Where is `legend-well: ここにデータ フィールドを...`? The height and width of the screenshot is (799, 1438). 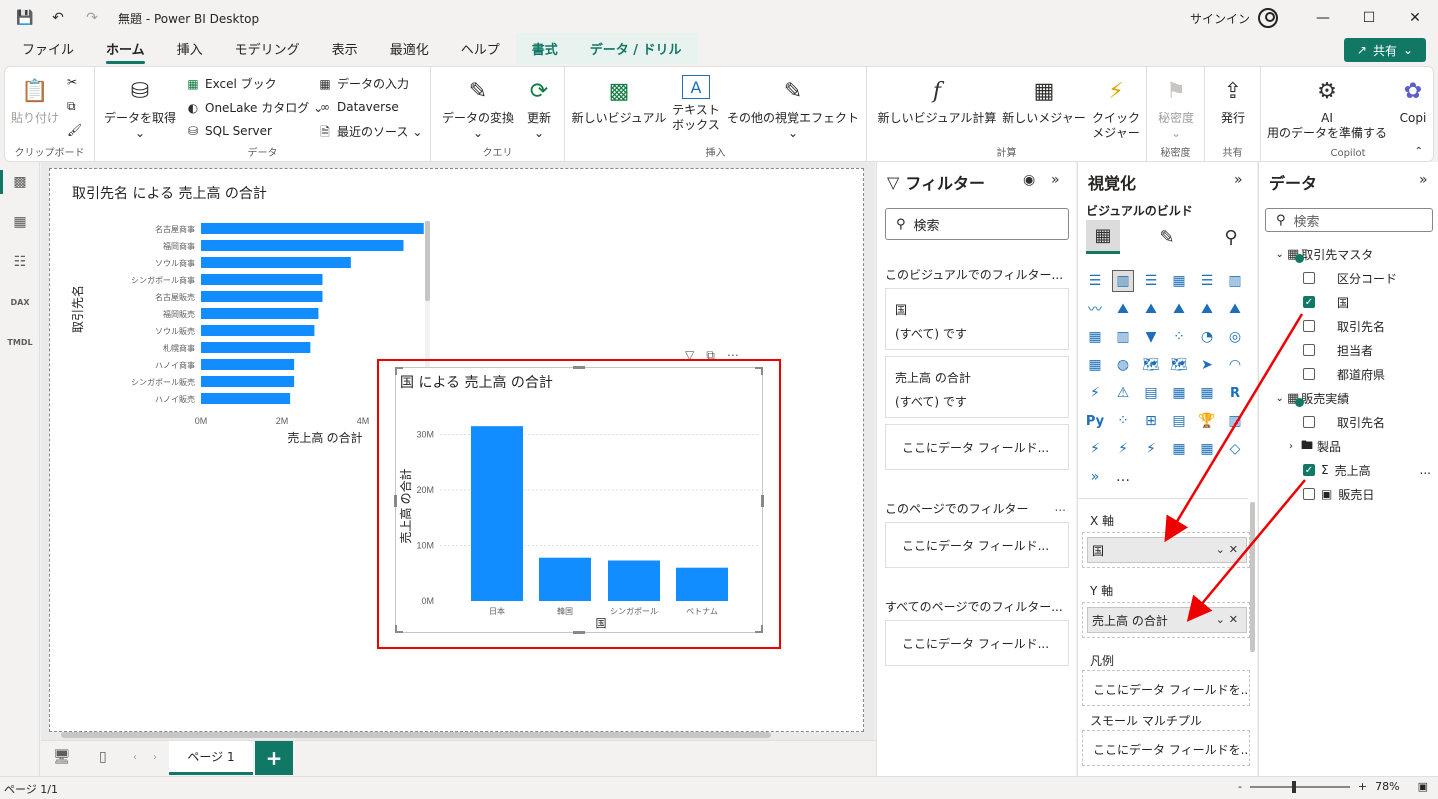
legend-well: ここにデータ フィールドを... is located at coordinates (1166, 688).